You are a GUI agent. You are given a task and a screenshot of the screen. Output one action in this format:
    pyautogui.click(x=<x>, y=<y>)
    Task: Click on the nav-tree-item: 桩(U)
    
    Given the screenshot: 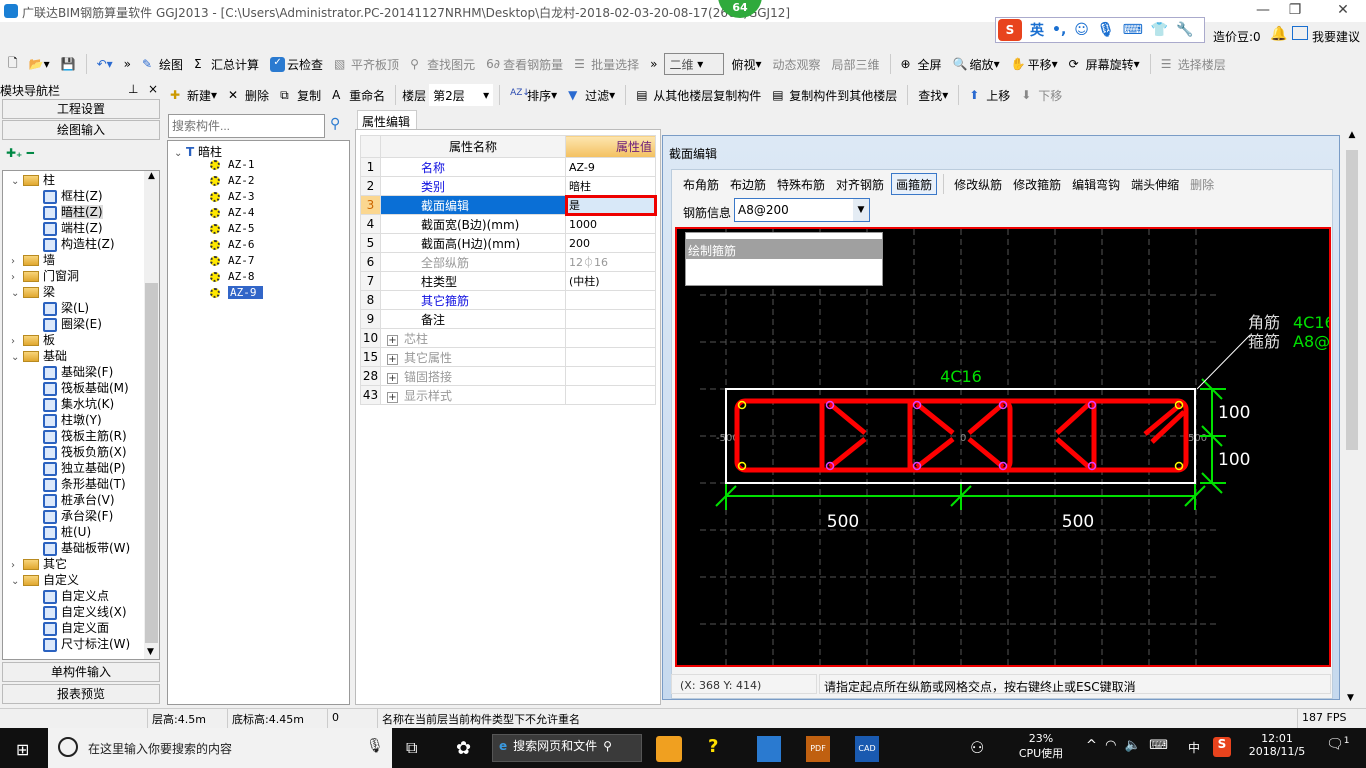 What is the action you would take?
    pyautogui.click(x=81, y=532)
    